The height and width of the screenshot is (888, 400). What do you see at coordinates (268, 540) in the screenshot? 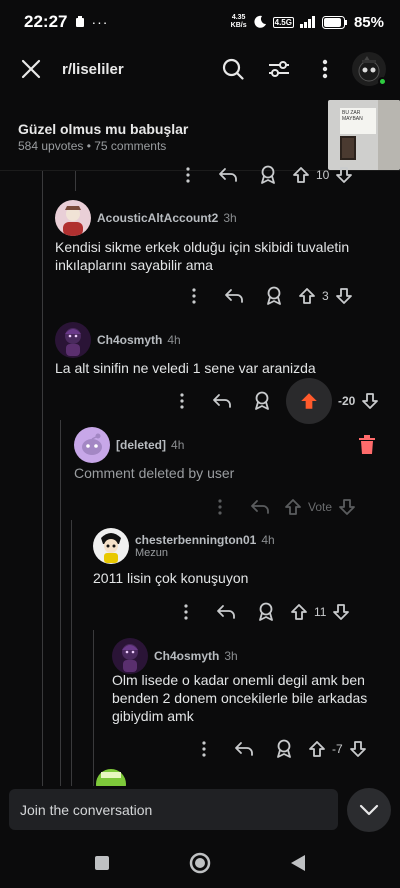
I see `comment-time: 4h` at bounding box center [268, 540].